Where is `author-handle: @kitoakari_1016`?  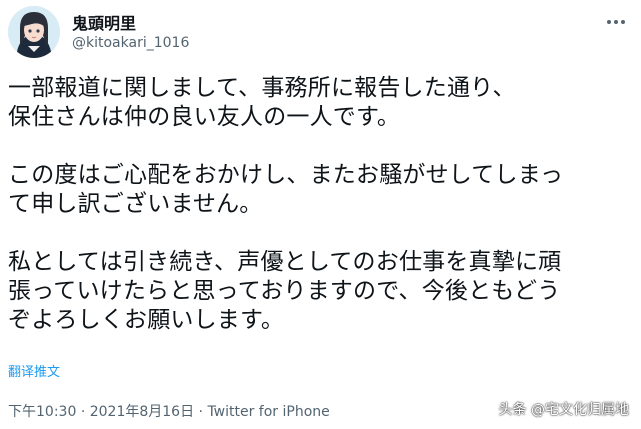
author-handle: @kitoakari_1016 is located at coordinates (130, 43).